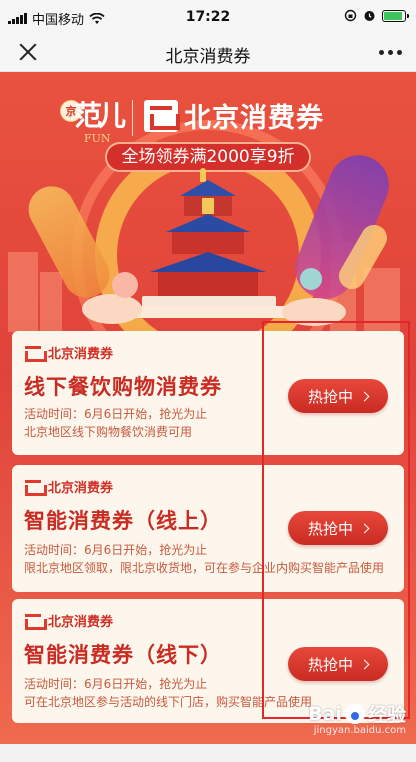 This screenshot has width=416, height=762. Describe the element at coordinates (123, 387) in the screenshot. I see `card-title: 线下餐饮购物消费券` at that location.